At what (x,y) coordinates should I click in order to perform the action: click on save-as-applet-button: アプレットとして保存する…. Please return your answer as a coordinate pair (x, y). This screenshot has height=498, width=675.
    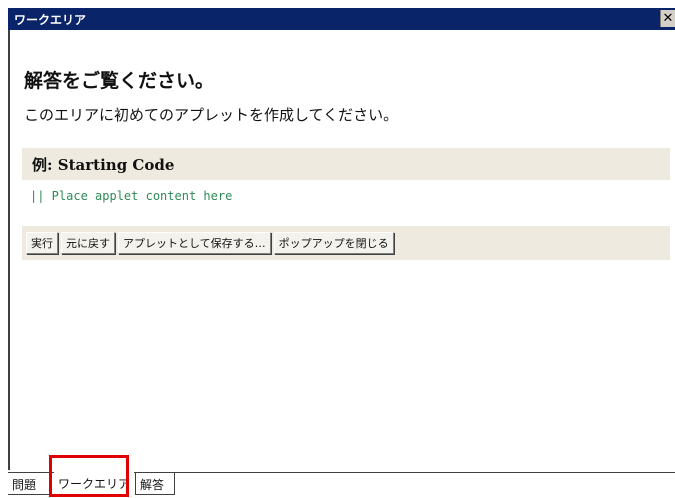
    Looking at the image, I should click on (194, 243).